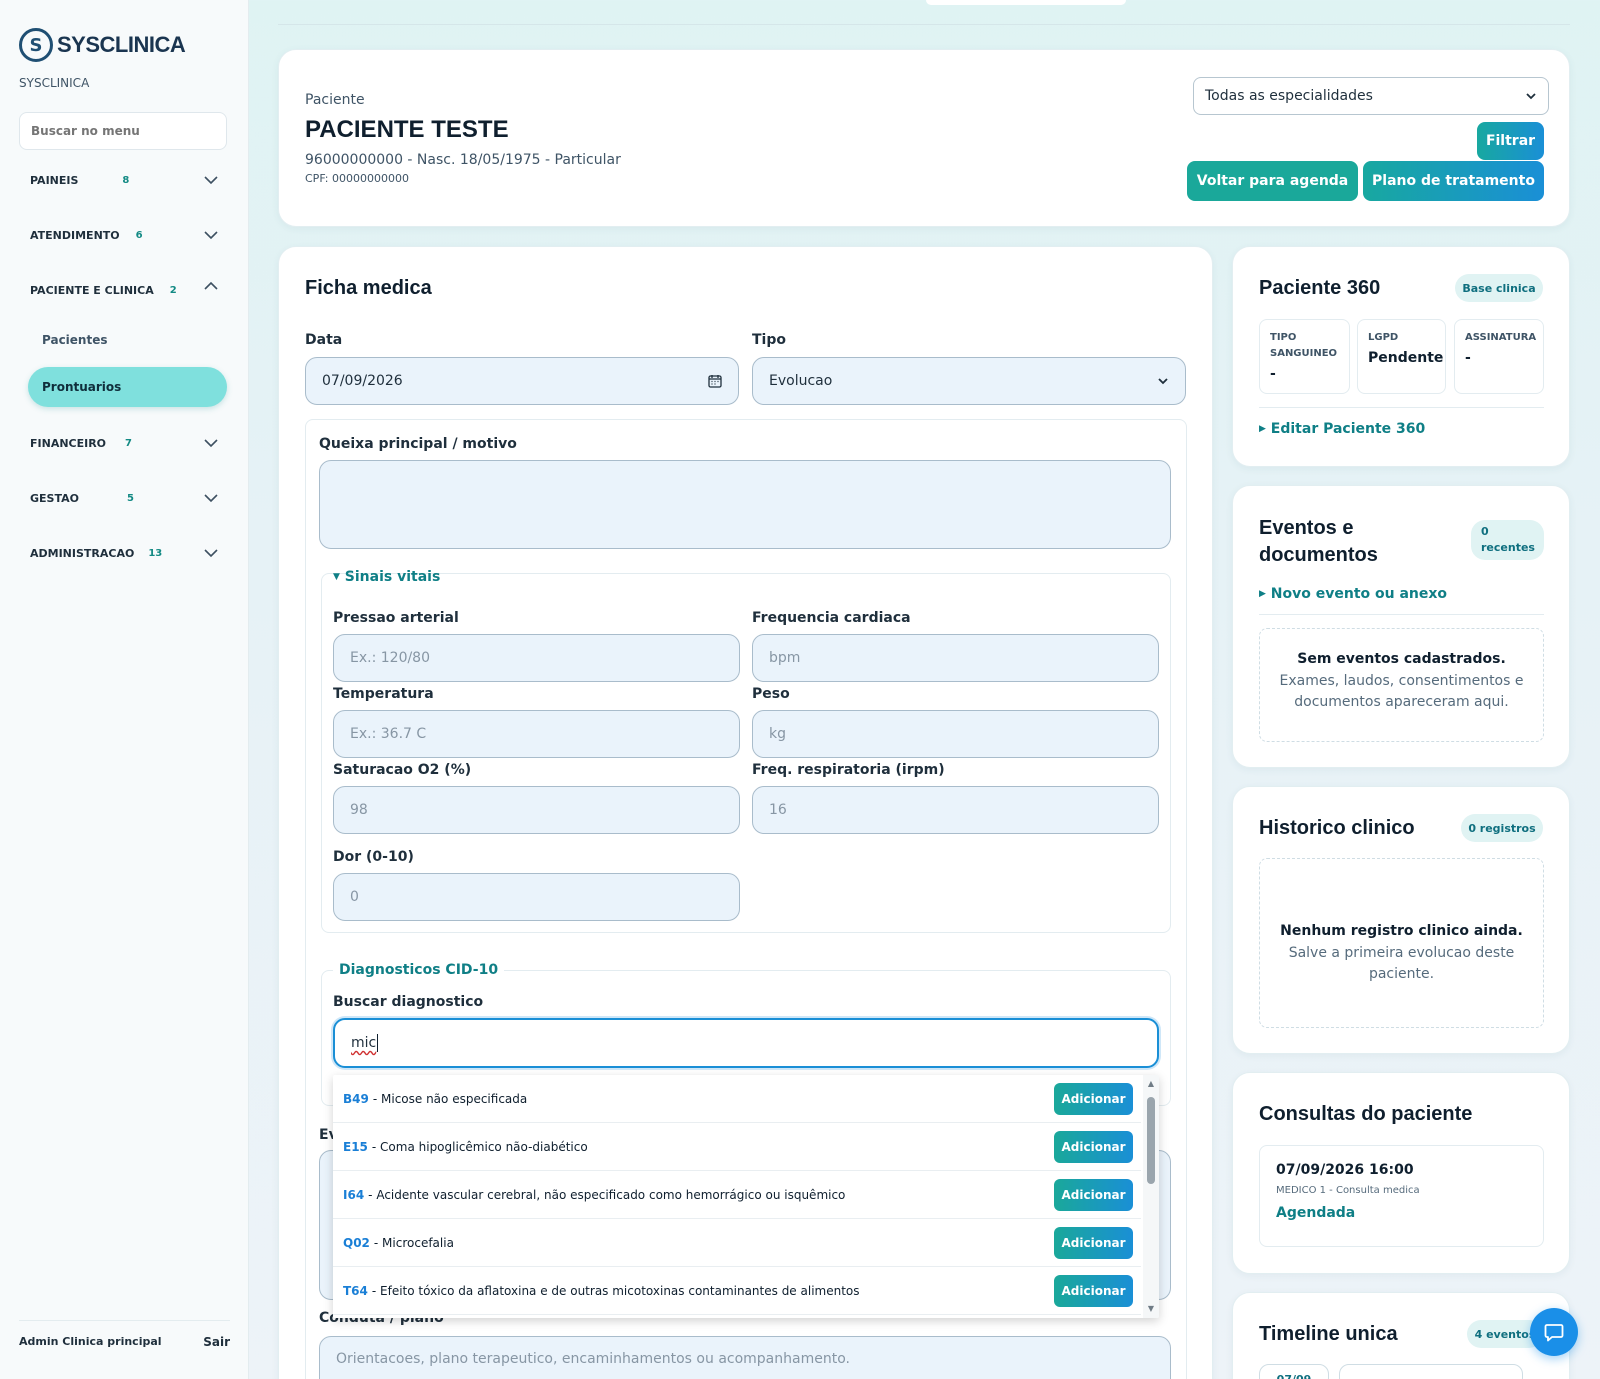  What do you see at coordinates (1151, 1309) in the screenshot?
I see `scroll-down-icon: ▼` at bounding box center [1151, 1309].